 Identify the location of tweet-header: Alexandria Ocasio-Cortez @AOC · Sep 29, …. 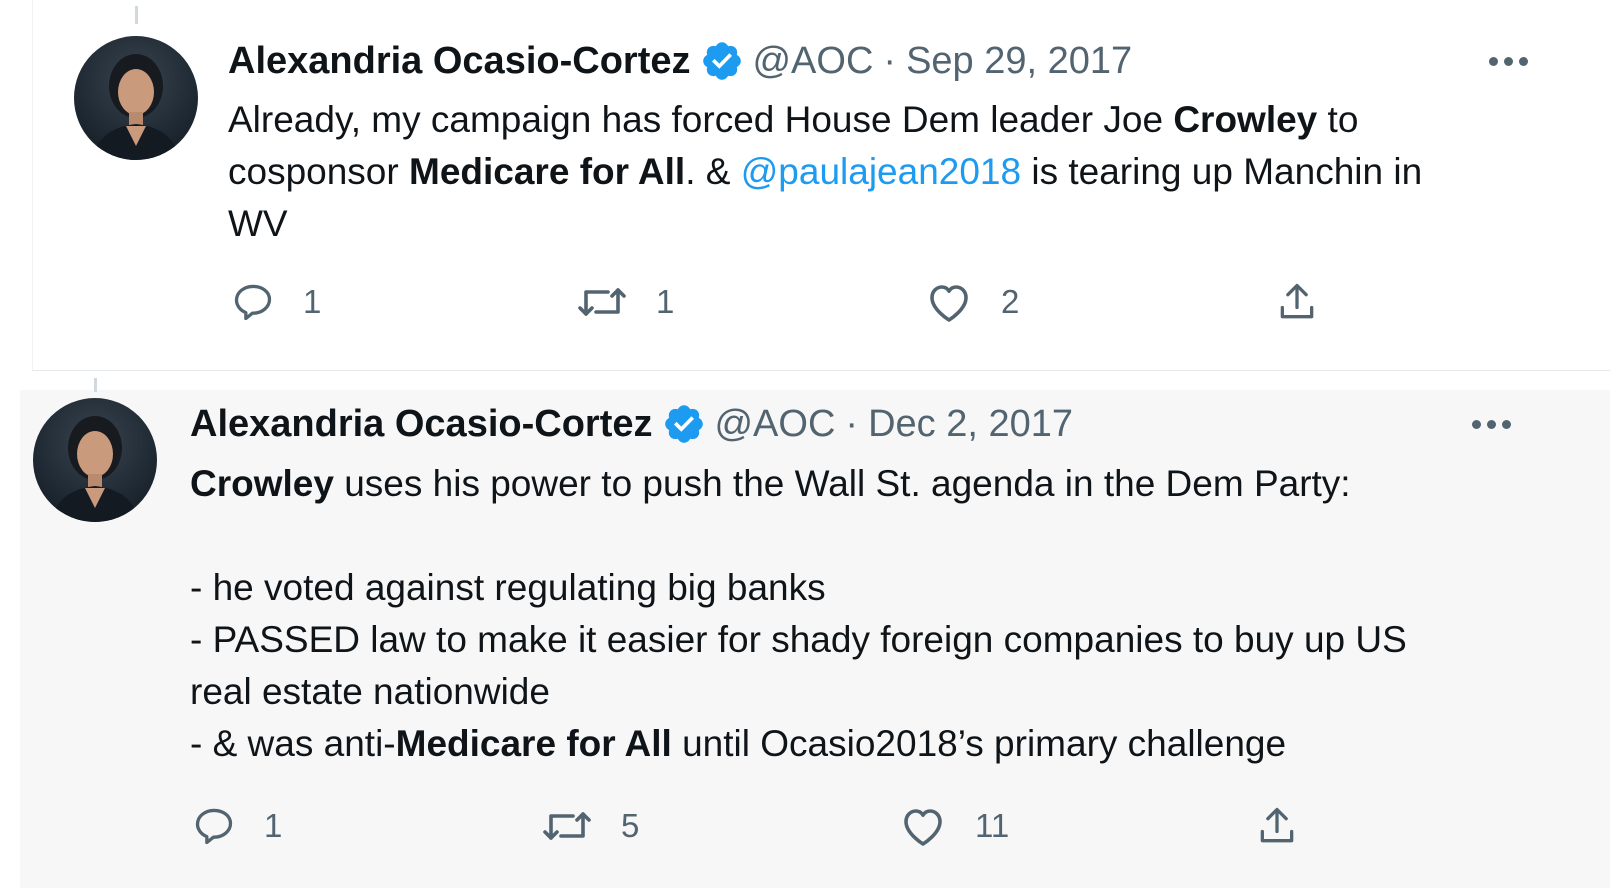
(680, 61).